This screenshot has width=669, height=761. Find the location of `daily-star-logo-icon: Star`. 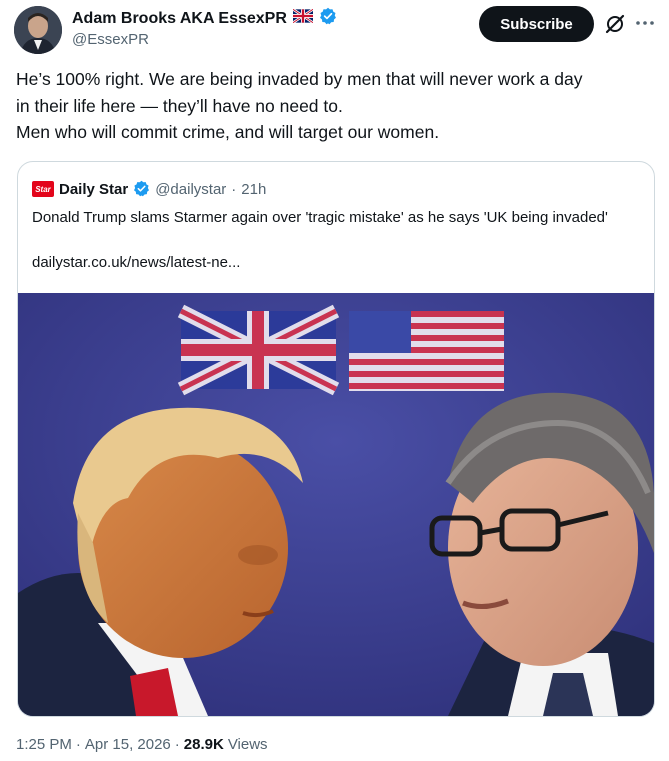

daily-star-logo-icon: Star is located at coordinates (43, 189).